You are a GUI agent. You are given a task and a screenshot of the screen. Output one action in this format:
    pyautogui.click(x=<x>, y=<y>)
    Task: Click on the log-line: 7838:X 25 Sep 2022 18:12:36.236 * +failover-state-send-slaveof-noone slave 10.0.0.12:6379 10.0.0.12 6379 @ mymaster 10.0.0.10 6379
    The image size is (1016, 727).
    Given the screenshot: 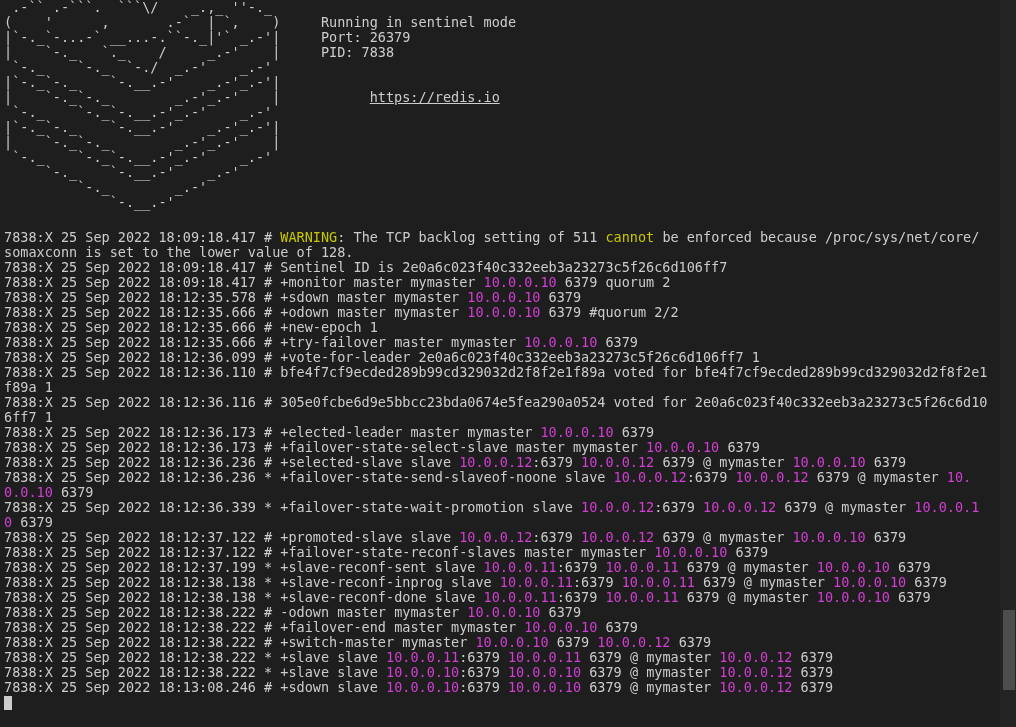 What is the action you would take?
    pyautogui.click(x=488, y=485)
    